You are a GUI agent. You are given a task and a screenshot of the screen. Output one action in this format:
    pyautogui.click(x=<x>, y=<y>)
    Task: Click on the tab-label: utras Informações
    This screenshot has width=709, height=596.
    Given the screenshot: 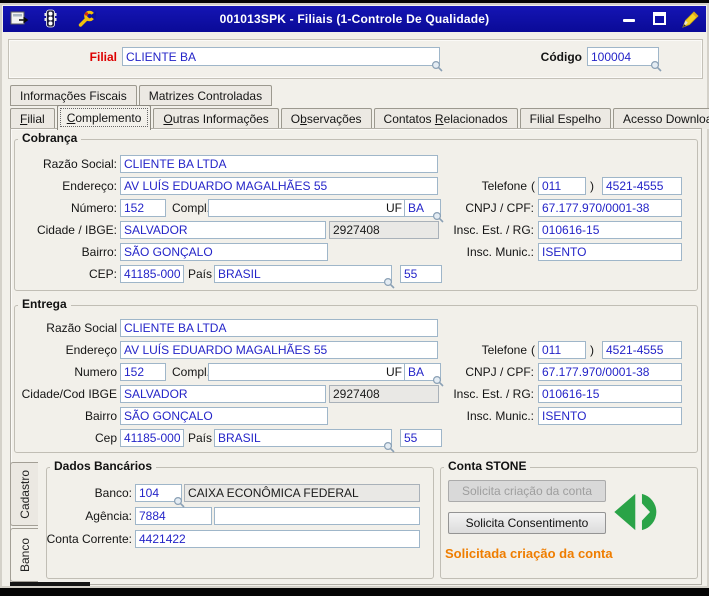 What is the action you would take?
    pyautogui.click(x=220, y=119)
    